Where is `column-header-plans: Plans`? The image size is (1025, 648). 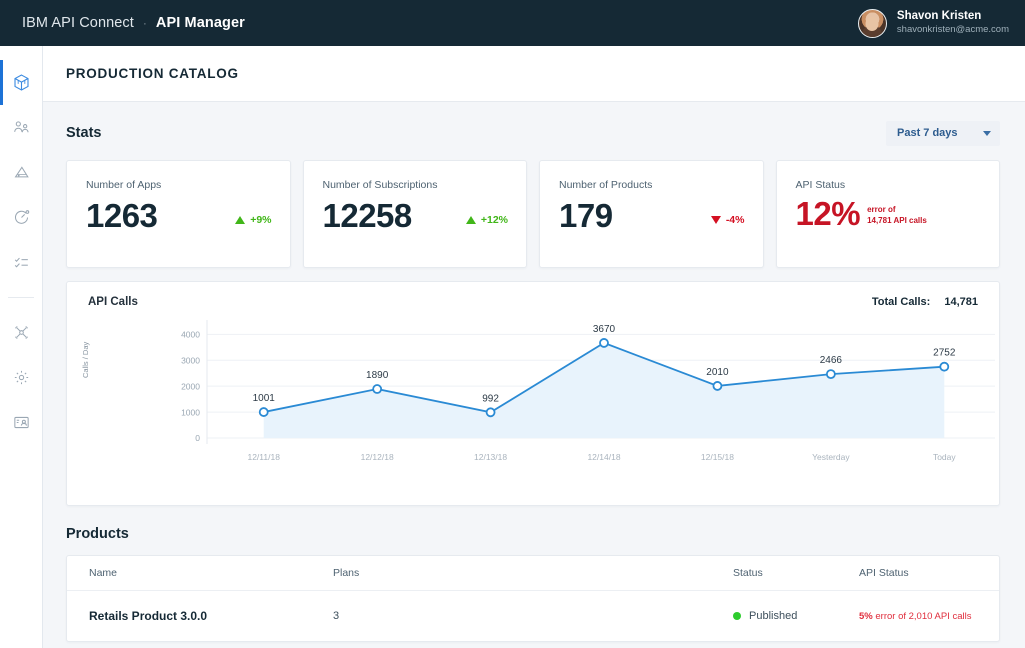
column-header-plans: Plans is located at coordinates (346, 573).